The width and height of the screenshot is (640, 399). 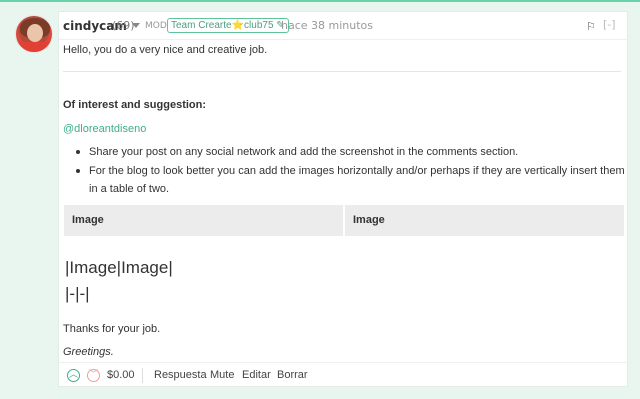 What do you see at coordinates (135, 105) in the screenshot?
I see `section-title: Of interest and suggestion:` at bounding box center [135, 105].